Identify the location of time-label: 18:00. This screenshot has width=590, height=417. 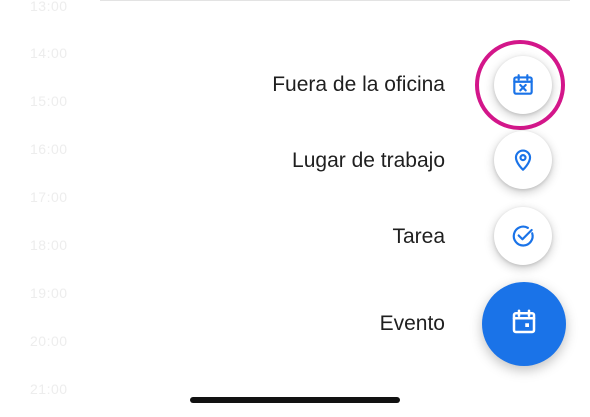
(49, 245).